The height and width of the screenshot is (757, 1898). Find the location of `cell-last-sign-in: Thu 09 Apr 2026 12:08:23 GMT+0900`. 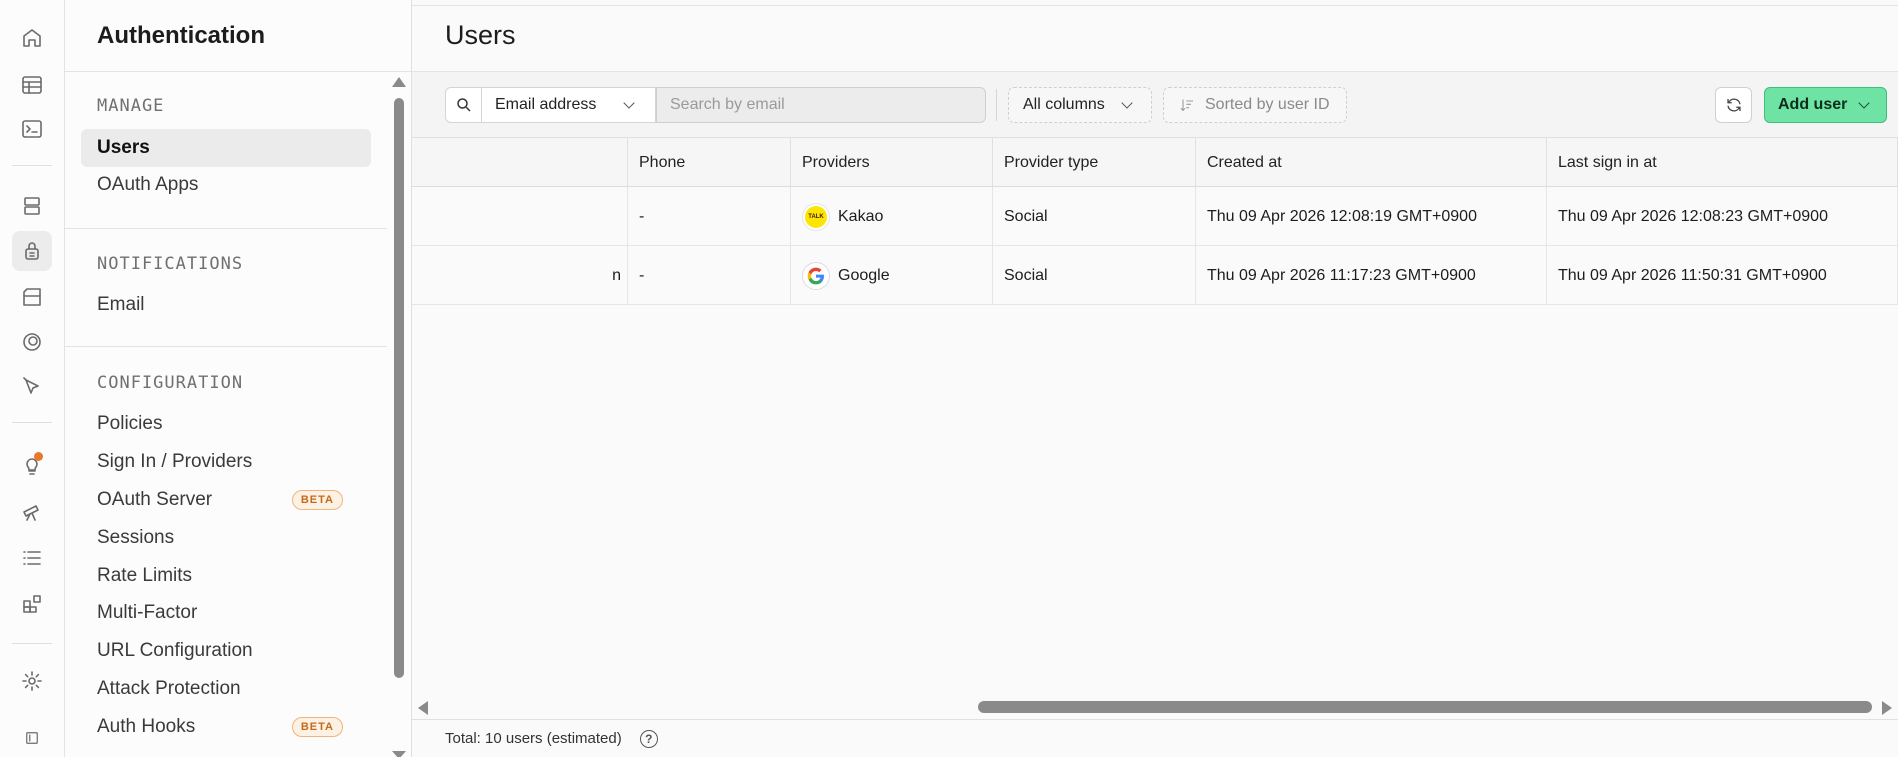

cell-last-sign-in: Thu 09 Apr 2026 12:08:23 GMT+0900 is located at coordinates (1722, 216).